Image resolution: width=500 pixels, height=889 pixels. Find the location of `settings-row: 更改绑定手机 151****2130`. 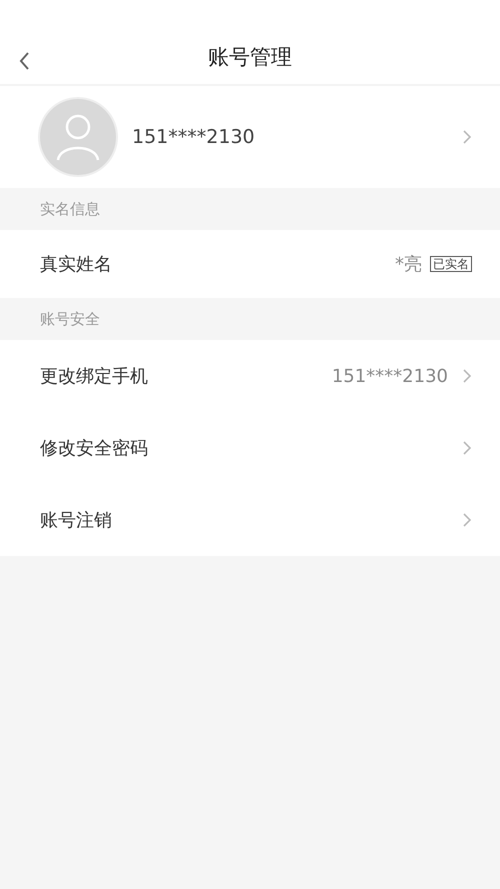

settings-row: 更改绑定手机 151****2130 is located at coordinates (250, 376).